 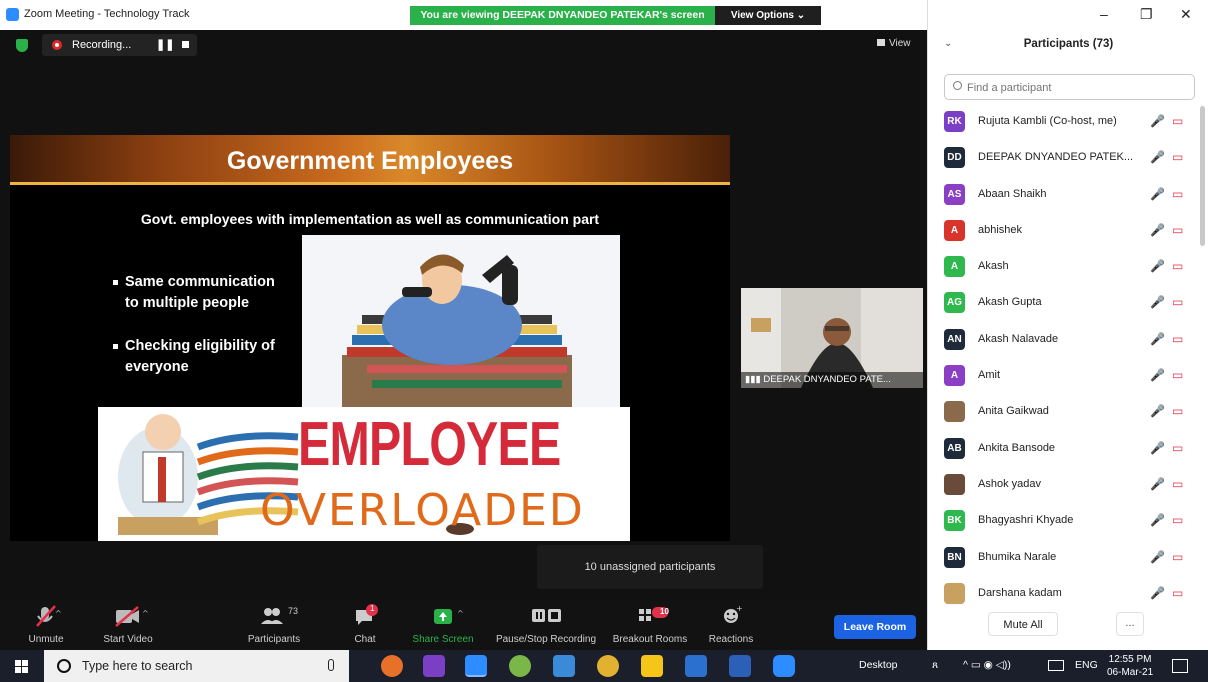 I want to click on search-icon, so click(x=957, y=85).